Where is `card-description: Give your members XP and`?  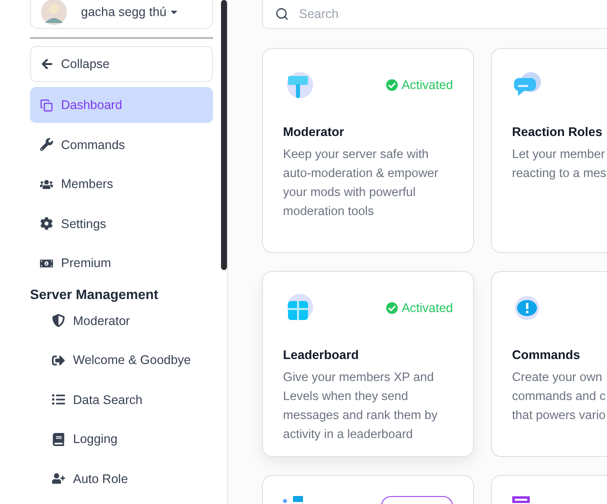 card-description: Give your members XP and is located at coordinates (359, 377).